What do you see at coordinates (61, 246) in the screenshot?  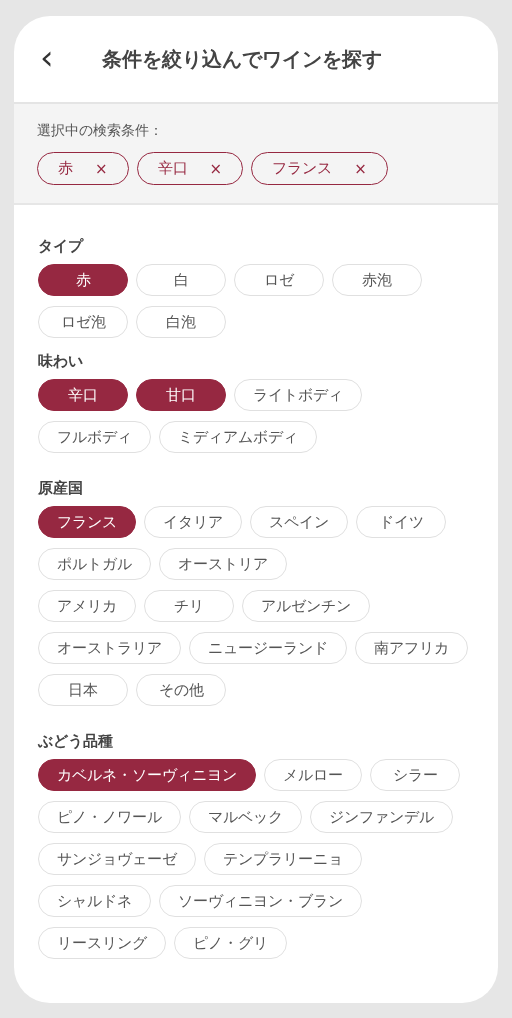 I see `section-title: タイプ` at bounding box center [61, 246].